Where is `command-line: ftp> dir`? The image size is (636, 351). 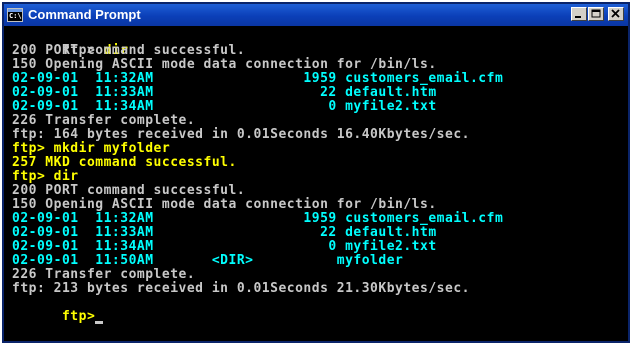
command-line: ftp> dir is located at coordinates (45, 176).